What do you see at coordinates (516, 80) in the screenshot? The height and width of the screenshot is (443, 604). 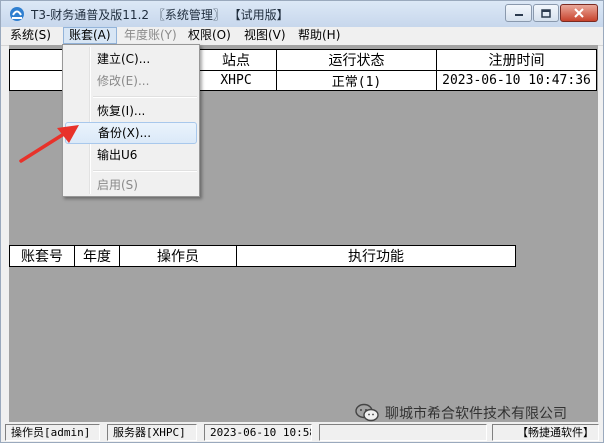 I see `table-cell: 2023-06-10 10:47:36` at bounding box center [516, 80].